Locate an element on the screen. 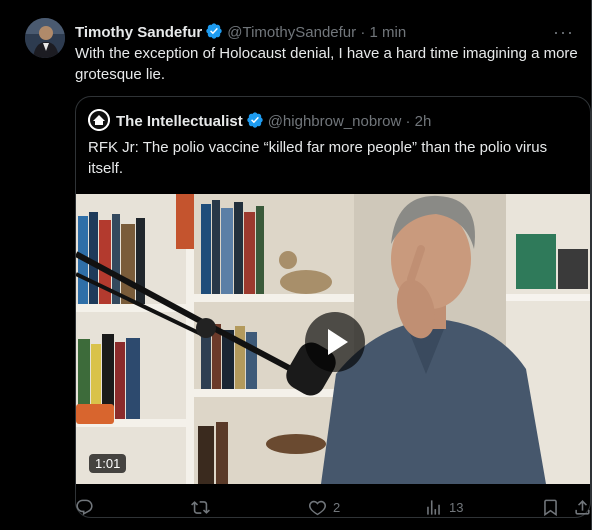 The width and height of the screenshot is (592, 530). quote-header: The Intellectualist @highbrow_nobrow · 2h is located at coordinates (273, 123).